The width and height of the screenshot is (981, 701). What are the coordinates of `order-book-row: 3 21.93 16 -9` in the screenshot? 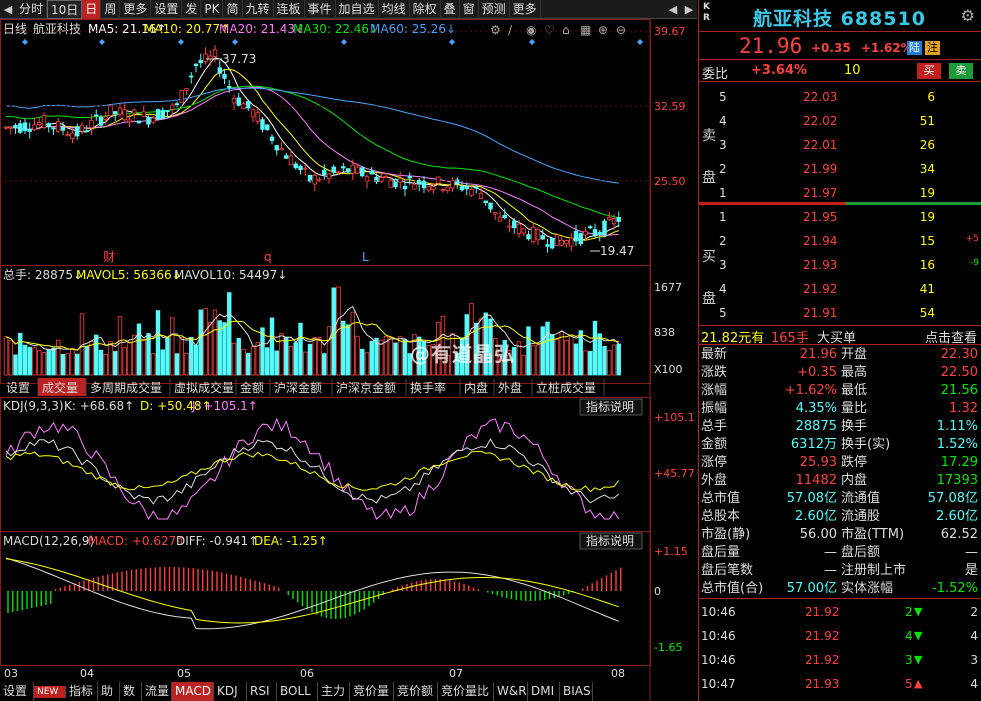 It's located at (840, 266).